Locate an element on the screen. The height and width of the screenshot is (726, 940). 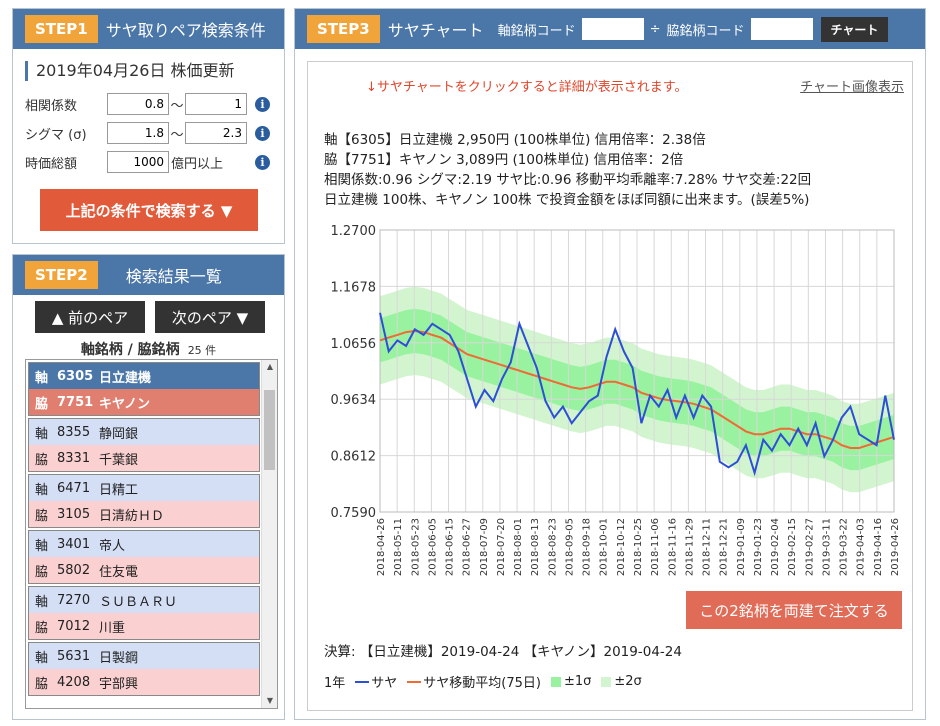
axis-code: 5631 is located at coordinates (74, 656).